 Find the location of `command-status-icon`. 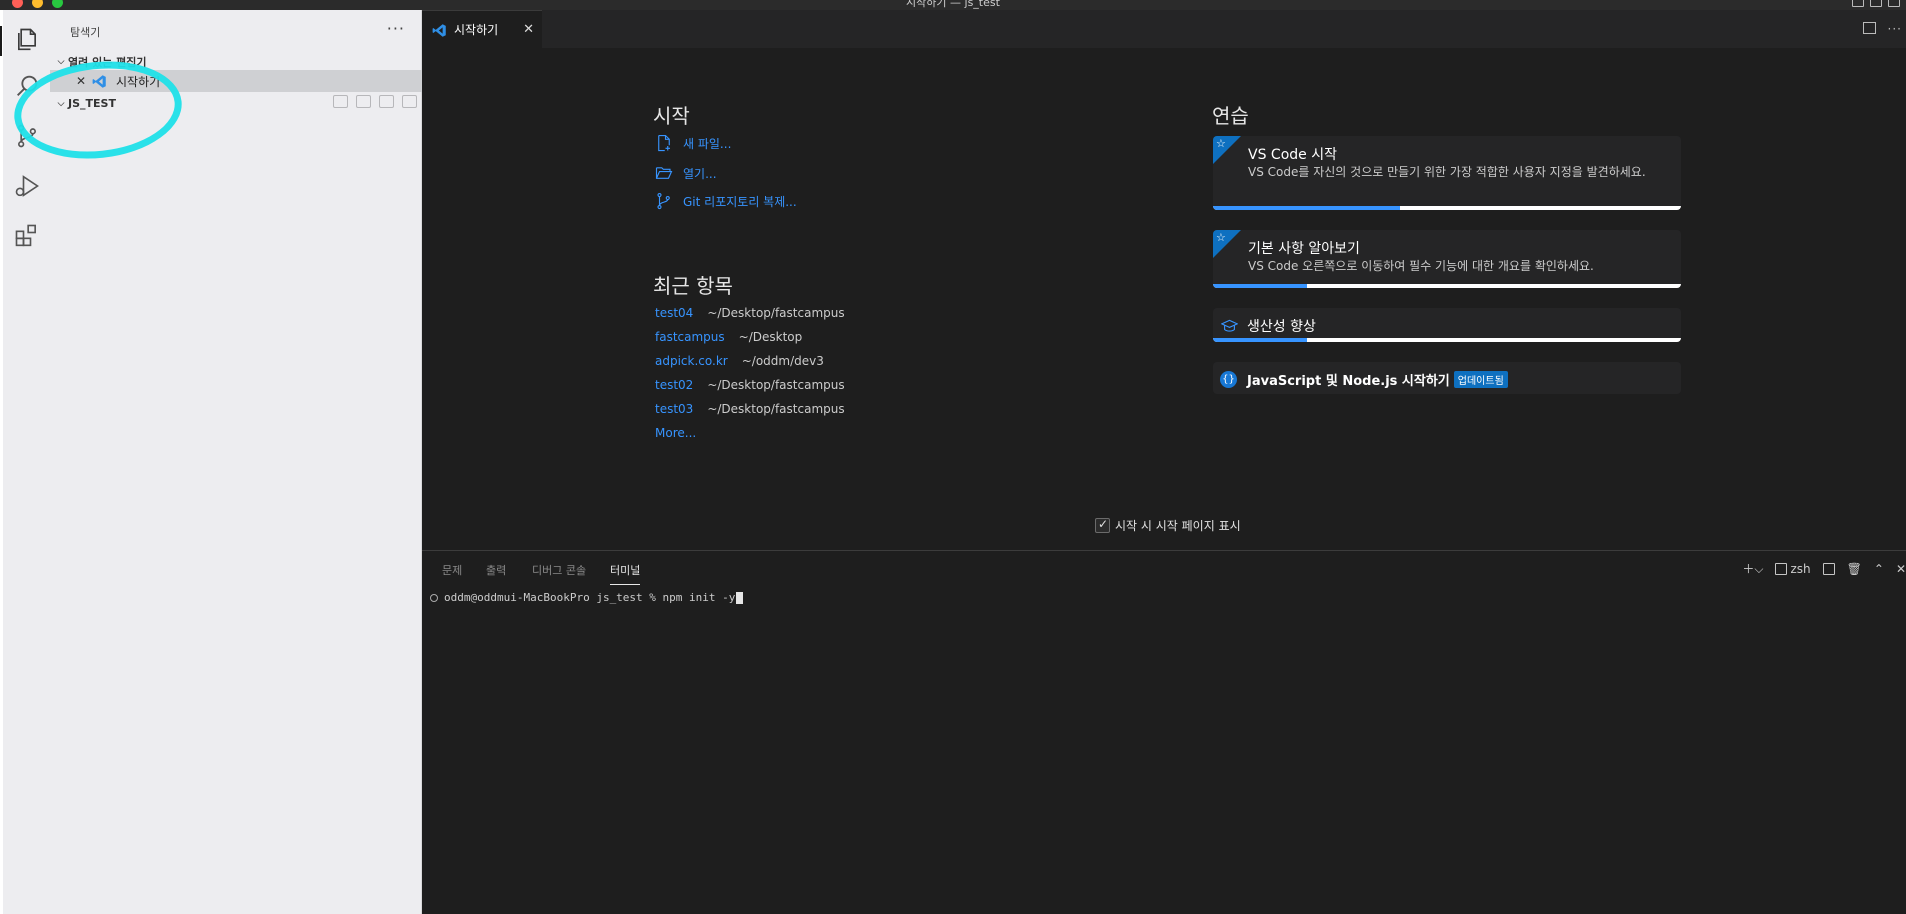

command-status-icon is located at coordinates (434, 597).